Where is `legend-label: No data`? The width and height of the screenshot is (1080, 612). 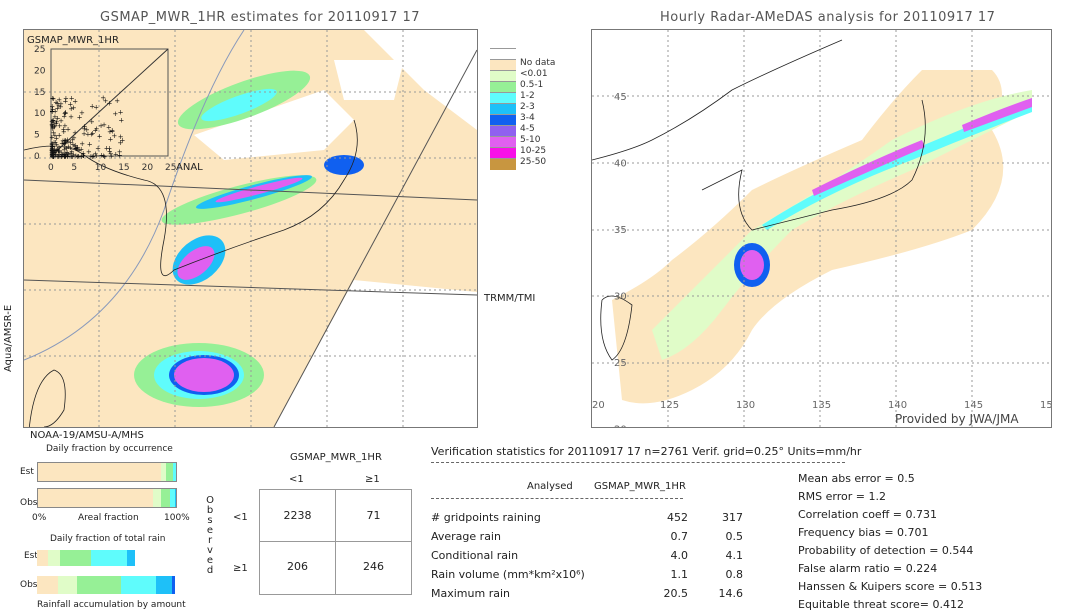
legend-label: No data is located at coordinates (538, 63).